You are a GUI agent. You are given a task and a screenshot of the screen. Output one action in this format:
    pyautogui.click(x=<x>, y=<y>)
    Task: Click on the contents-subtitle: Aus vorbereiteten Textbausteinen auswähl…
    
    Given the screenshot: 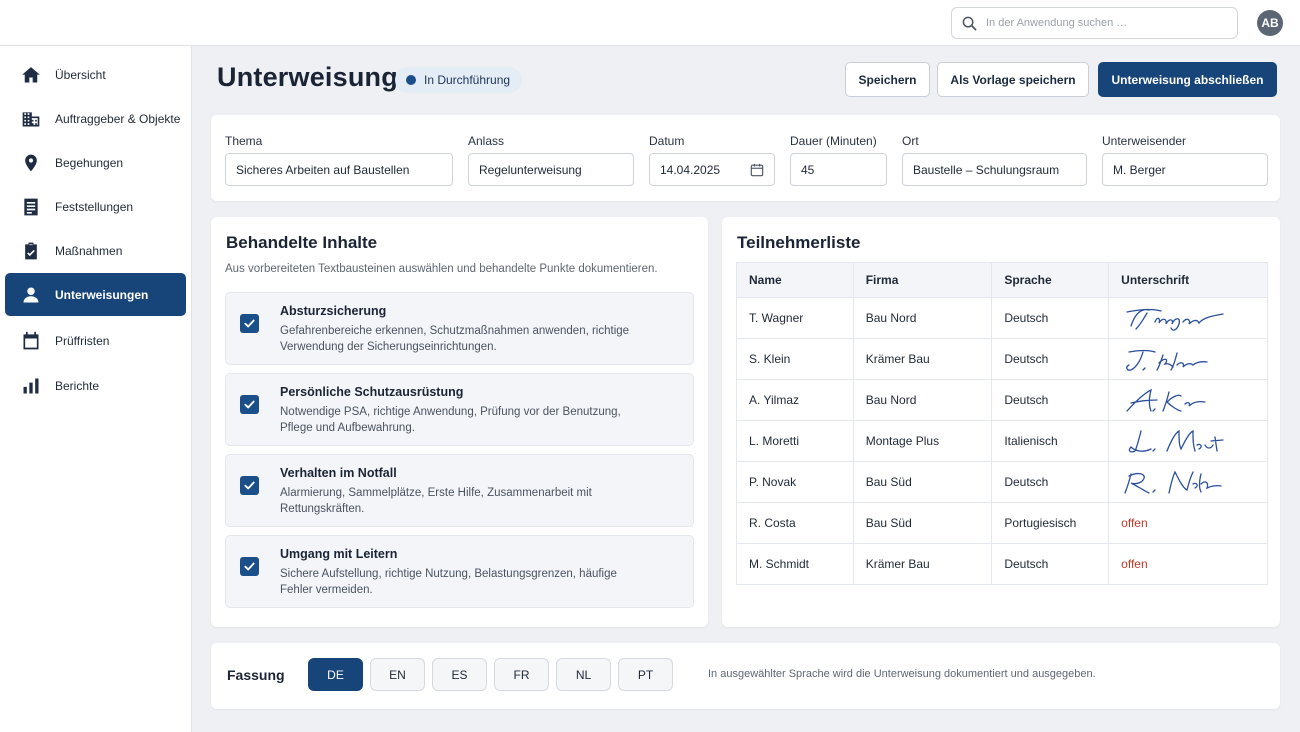 What is the action you would take?
    pyautogui.click(x=441, y=269)
    